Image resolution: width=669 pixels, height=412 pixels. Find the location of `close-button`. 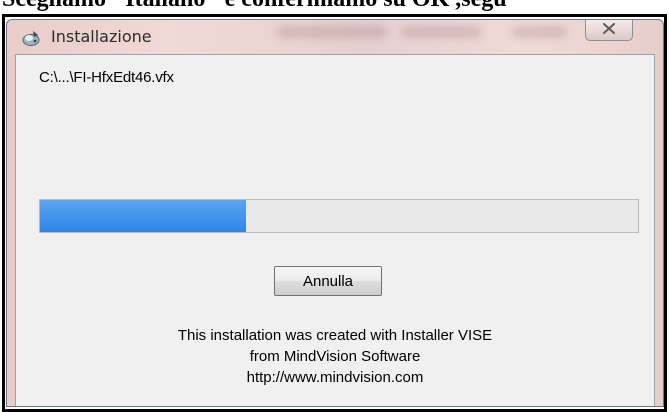

close-button is located at coordinates (609, 30).